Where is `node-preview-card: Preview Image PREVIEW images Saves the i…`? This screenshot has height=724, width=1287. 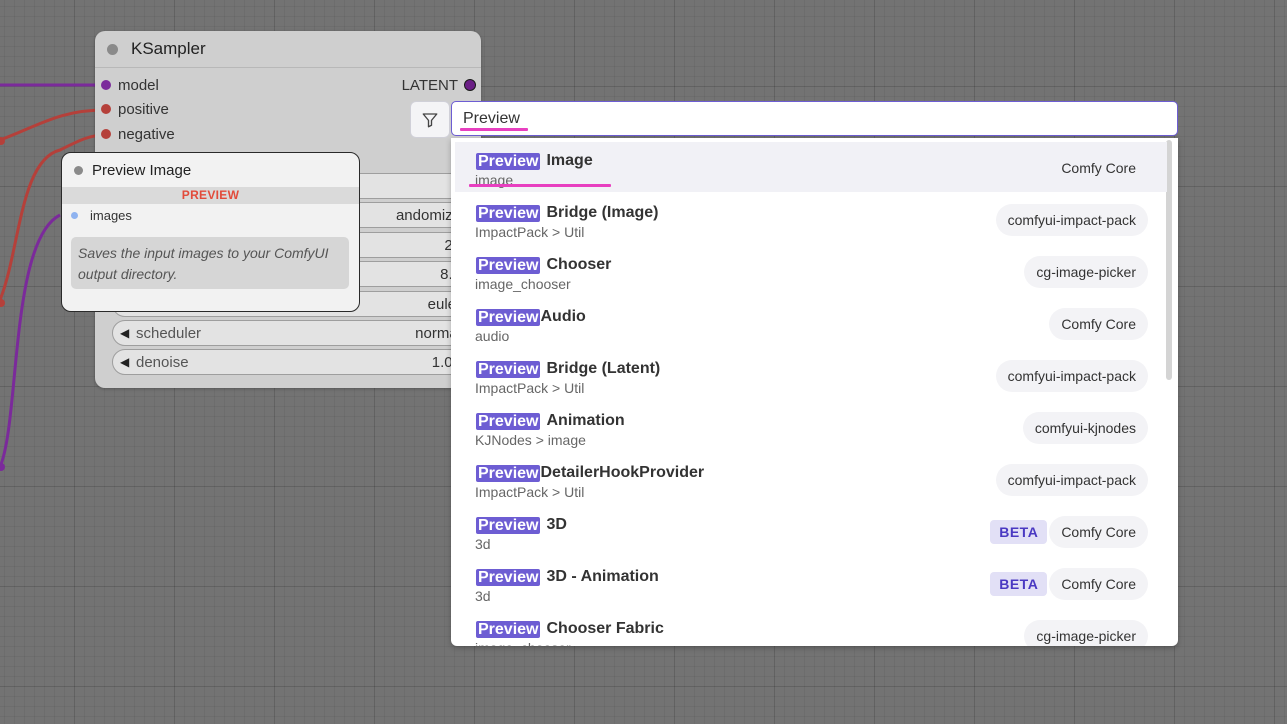
node-preview-card: Preview Image PREVIEW images Saves the i… is located at coordinates (210, 232).